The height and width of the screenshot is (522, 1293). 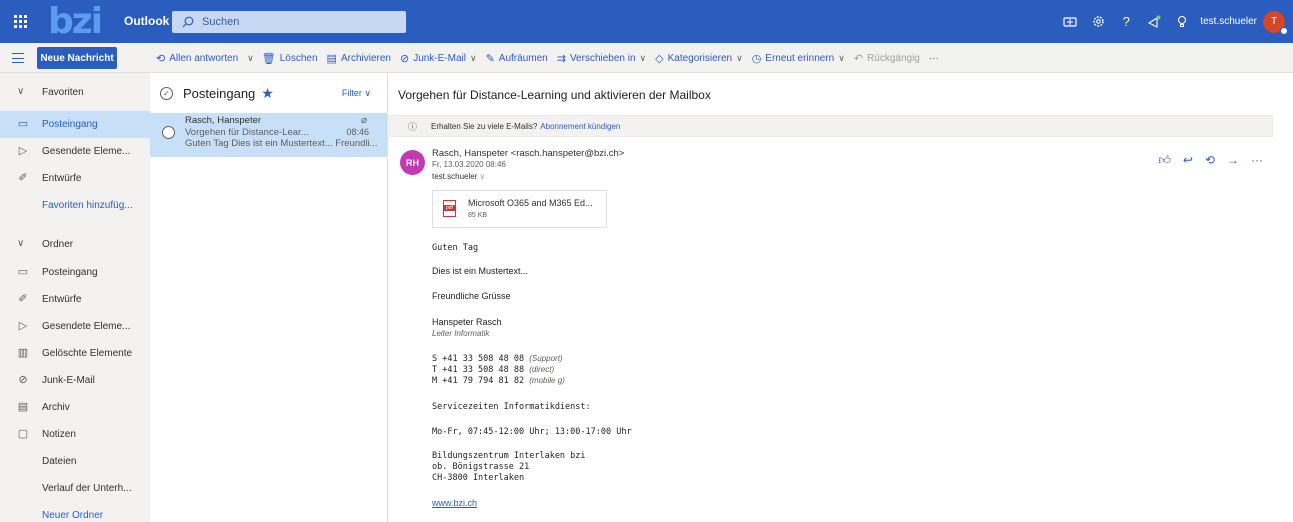 I want to click on top-right-icons: ? test.schueler T, so click(x=1174, y=21).